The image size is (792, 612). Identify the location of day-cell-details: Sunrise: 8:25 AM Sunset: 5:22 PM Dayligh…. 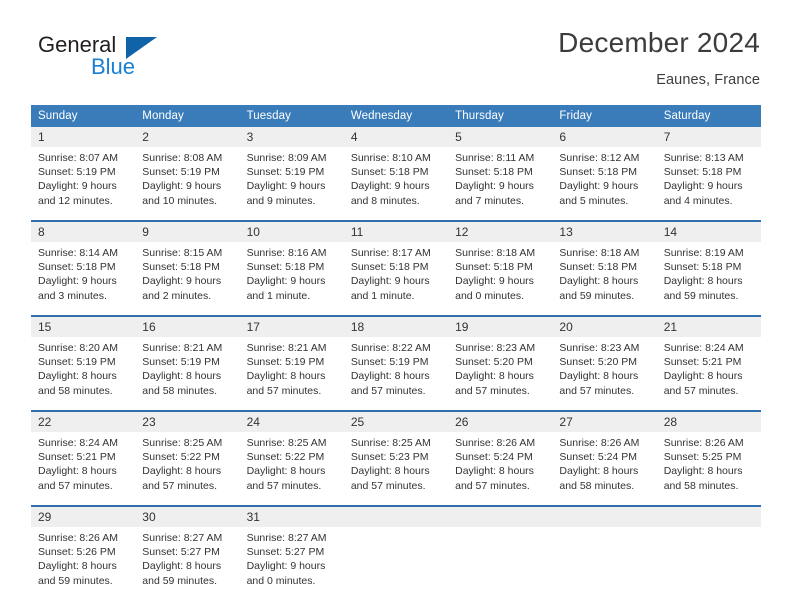
(187, 469).